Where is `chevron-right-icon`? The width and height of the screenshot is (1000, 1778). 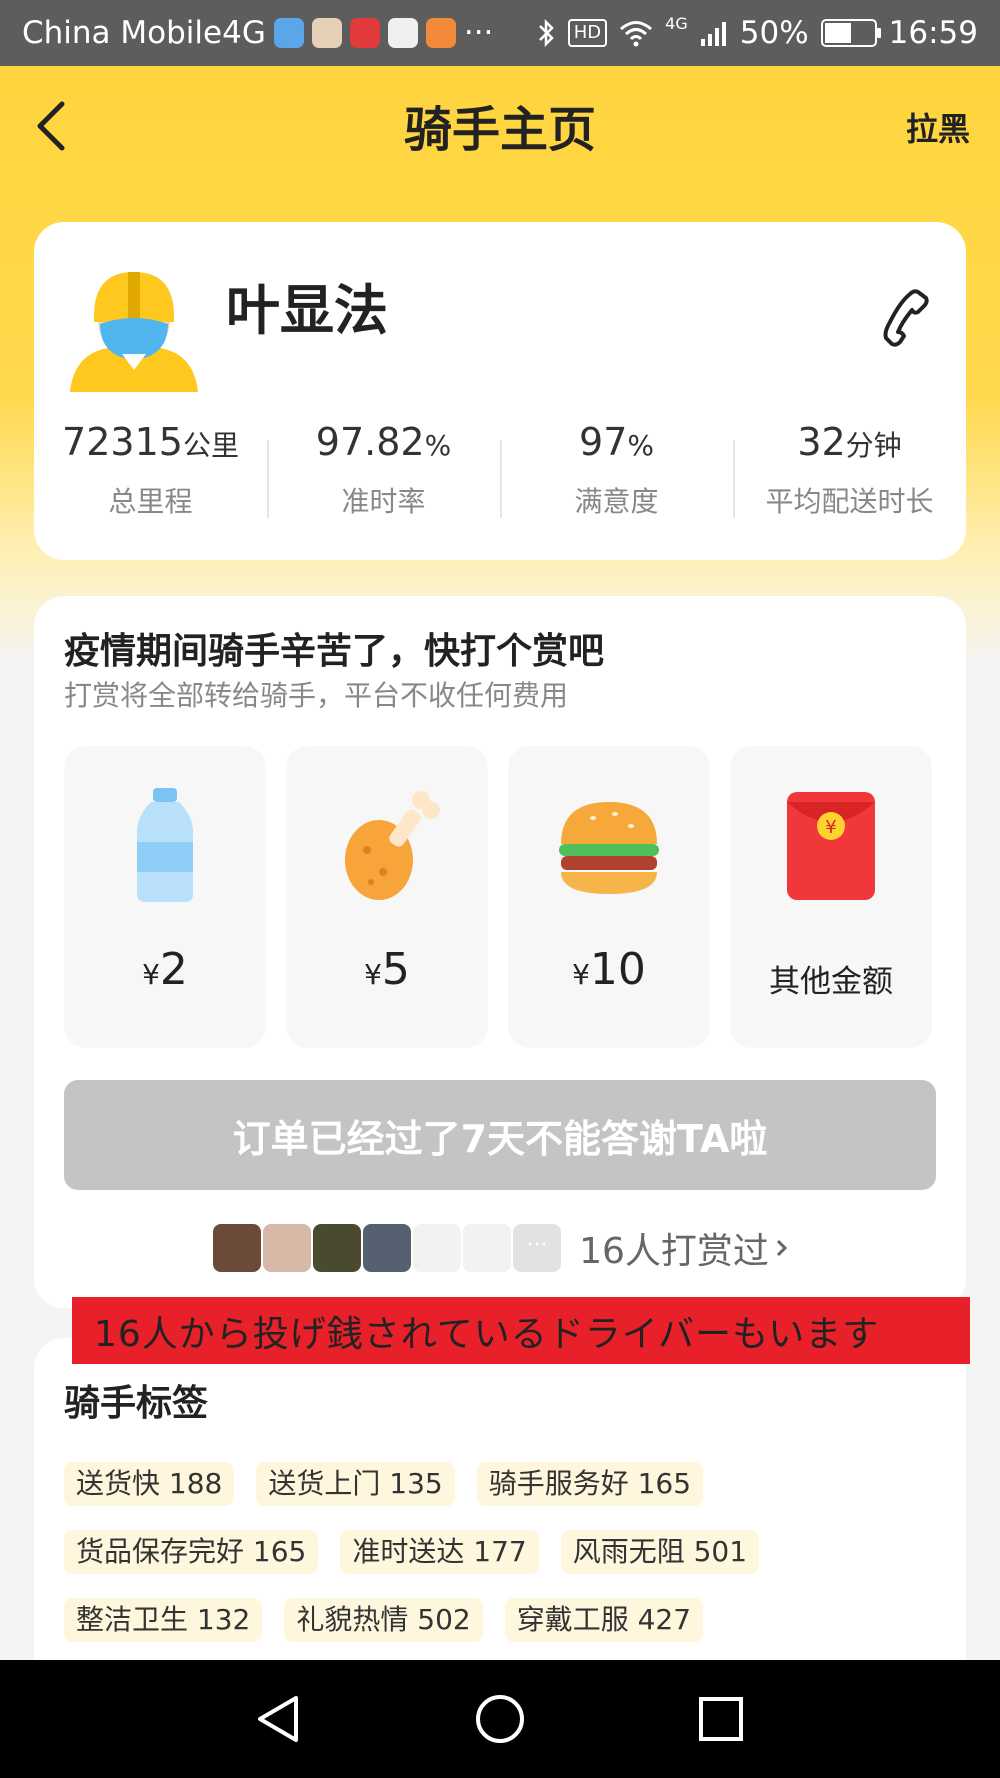
chevron-right-icon is located at coordinates (782, 1248).